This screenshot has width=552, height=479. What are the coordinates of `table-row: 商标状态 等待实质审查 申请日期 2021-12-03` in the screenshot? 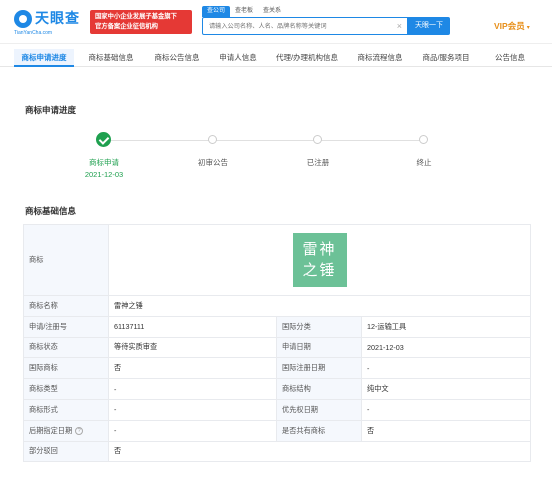 It's located at (277, 347).